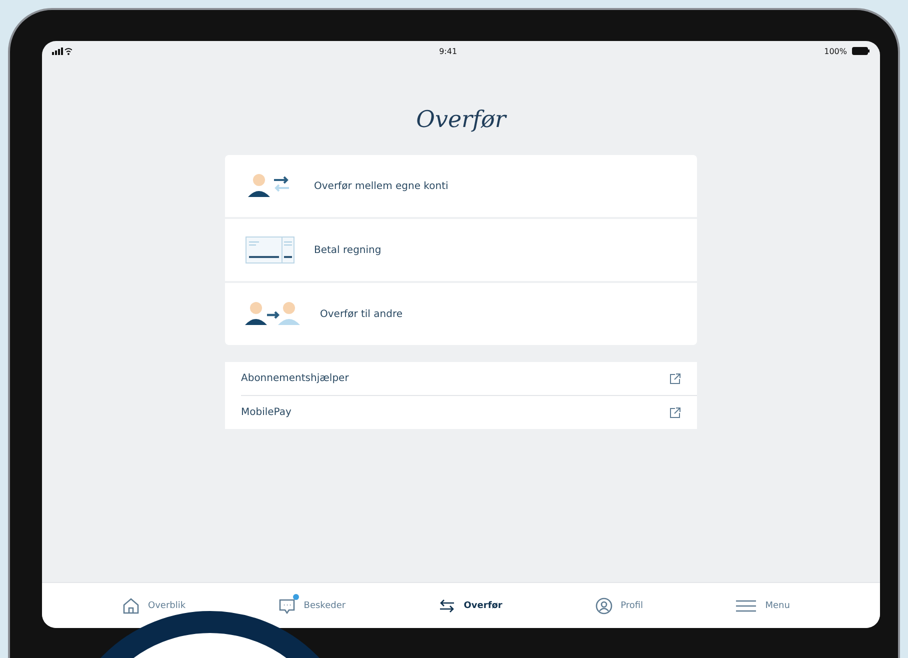 This screenshot has height=658, width=908. What do you see at coordinates (835, 51) in the screenshot?
I see `battery-percent: 100%` at bounding box center [835, 51].